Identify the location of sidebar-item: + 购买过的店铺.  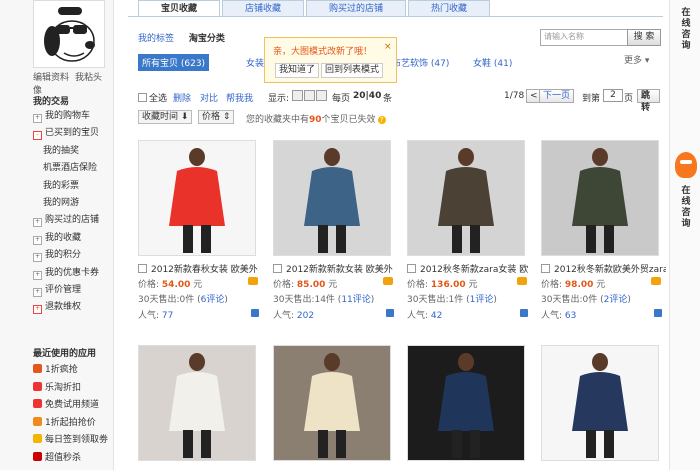
(73, 220).